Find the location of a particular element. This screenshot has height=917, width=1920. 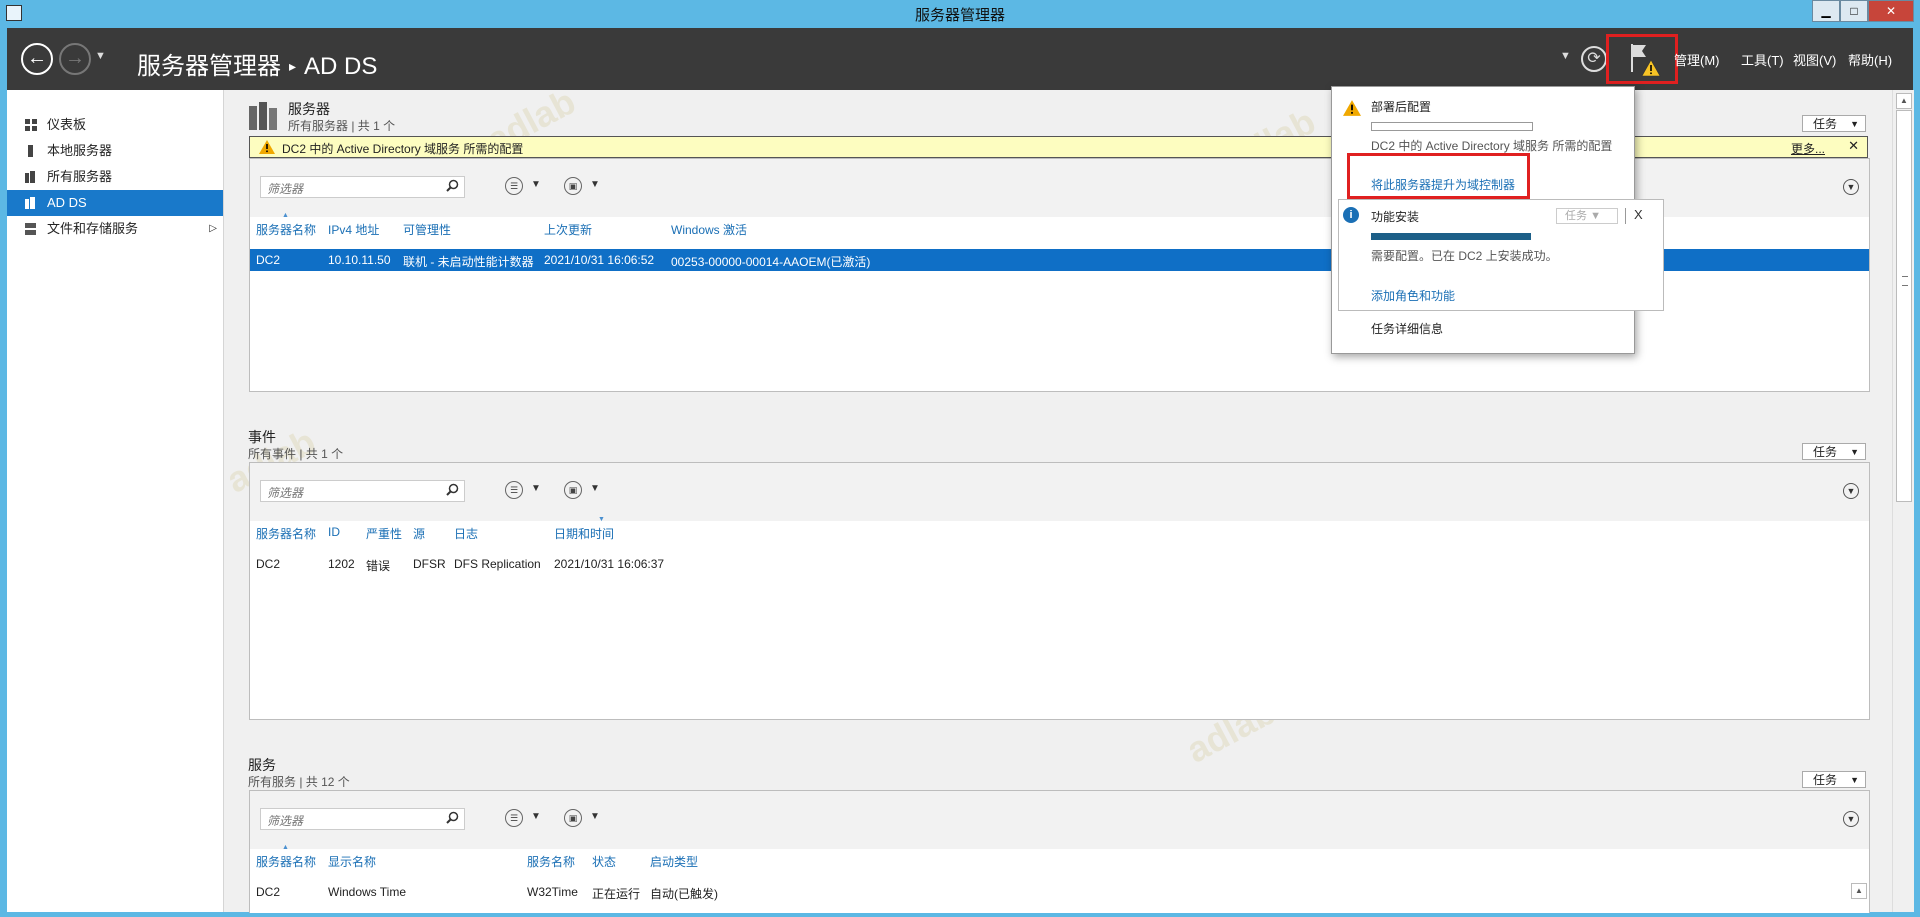

feature-install-progress is located at coordinates (1451, 236).